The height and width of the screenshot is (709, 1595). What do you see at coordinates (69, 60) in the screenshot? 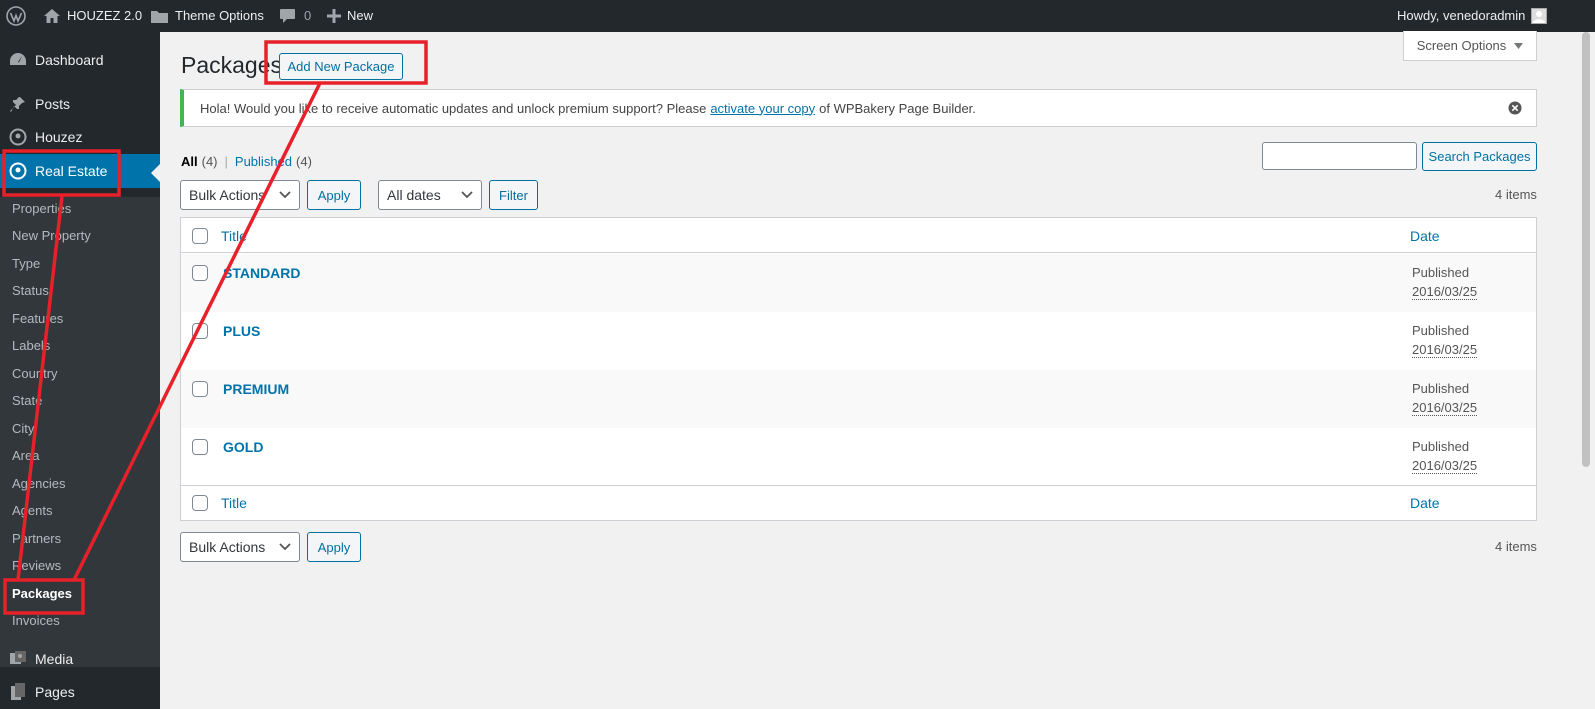
I see `sidebar-item-label: Dashboard` at bounding box center [69, 60].